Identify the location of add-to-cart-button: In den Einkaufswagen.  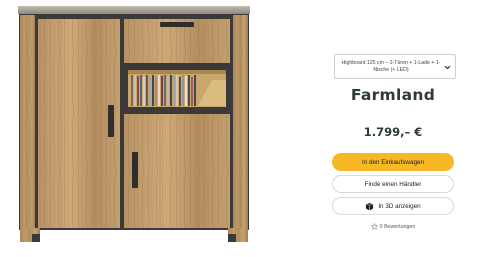
(393, 162).